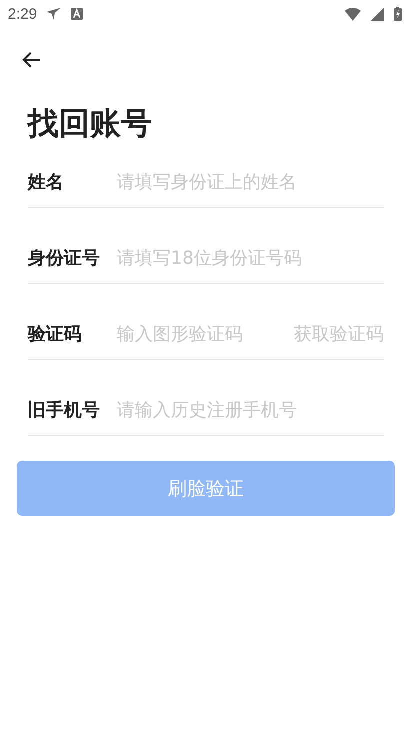 The image size is (412, 732). I want to click on field-label: 验证码, so click(55, 334).